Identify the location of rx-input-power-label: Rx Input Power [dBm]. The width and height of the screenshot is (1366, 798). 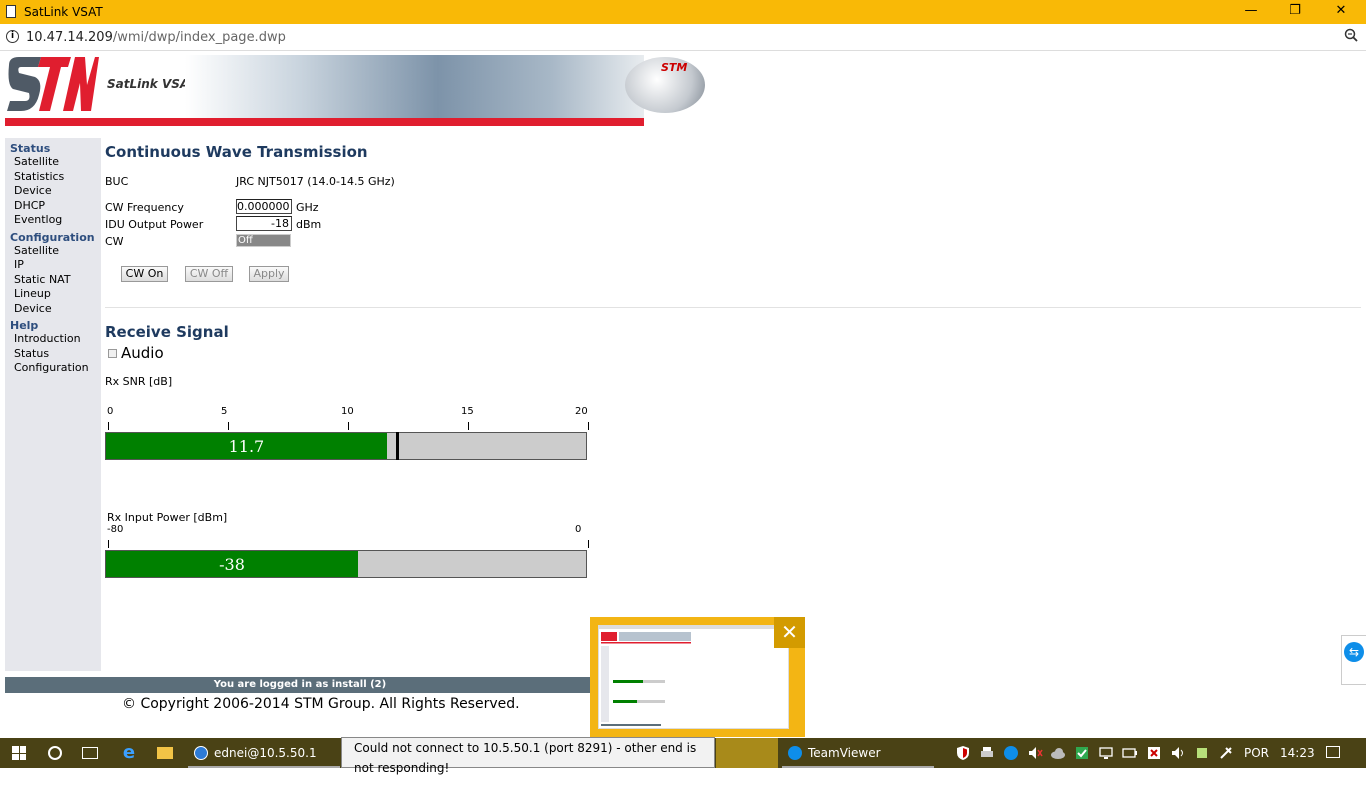
(167, 517).